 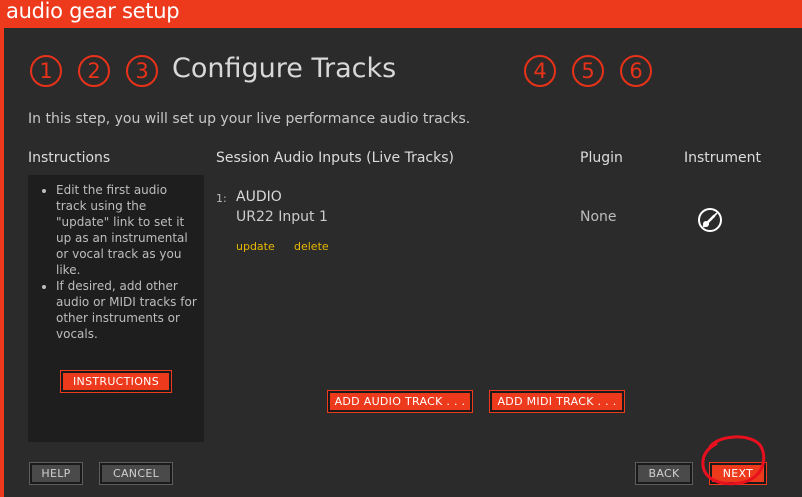 What do you see at coordinates (598, 217) in the screenshot?
I see `plugin-value: None` at bounding box center [598, 217].